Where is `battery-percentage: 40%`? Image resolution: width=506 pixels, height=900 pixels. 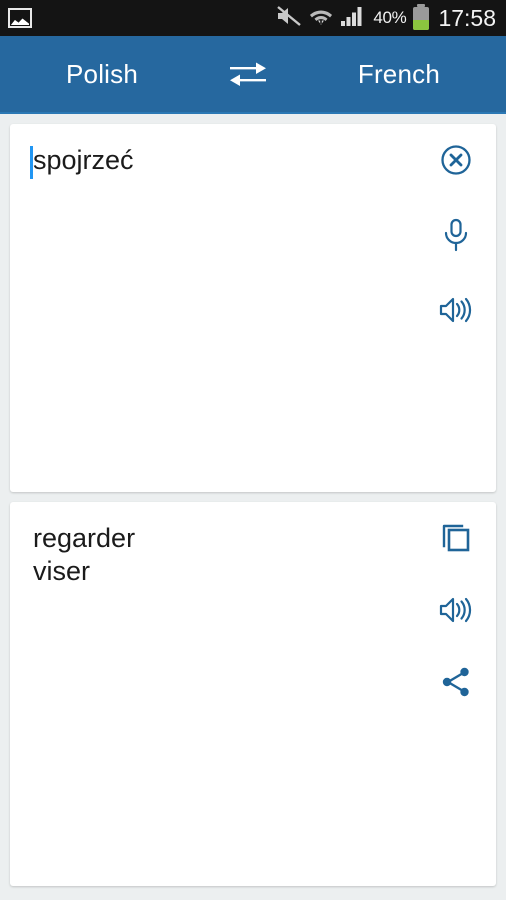
battery-percentage: 40% is located at coordinates (390, 17).